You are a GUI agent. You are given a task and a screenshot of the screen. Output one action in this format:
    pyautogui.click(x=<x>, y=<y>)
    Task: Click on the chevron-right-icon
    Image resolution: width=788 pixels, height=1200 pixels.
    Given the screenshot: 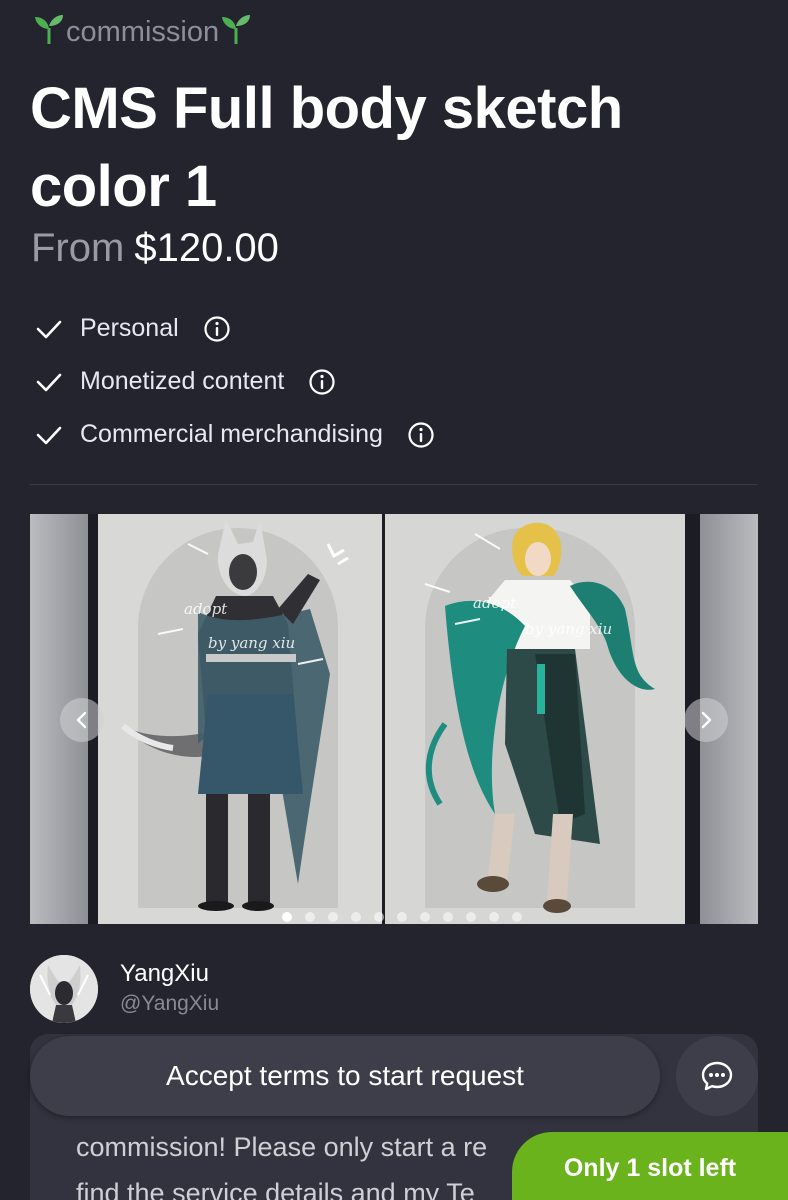 What is the action you would take?
    pyautogui.click(x=706, y=720)
    